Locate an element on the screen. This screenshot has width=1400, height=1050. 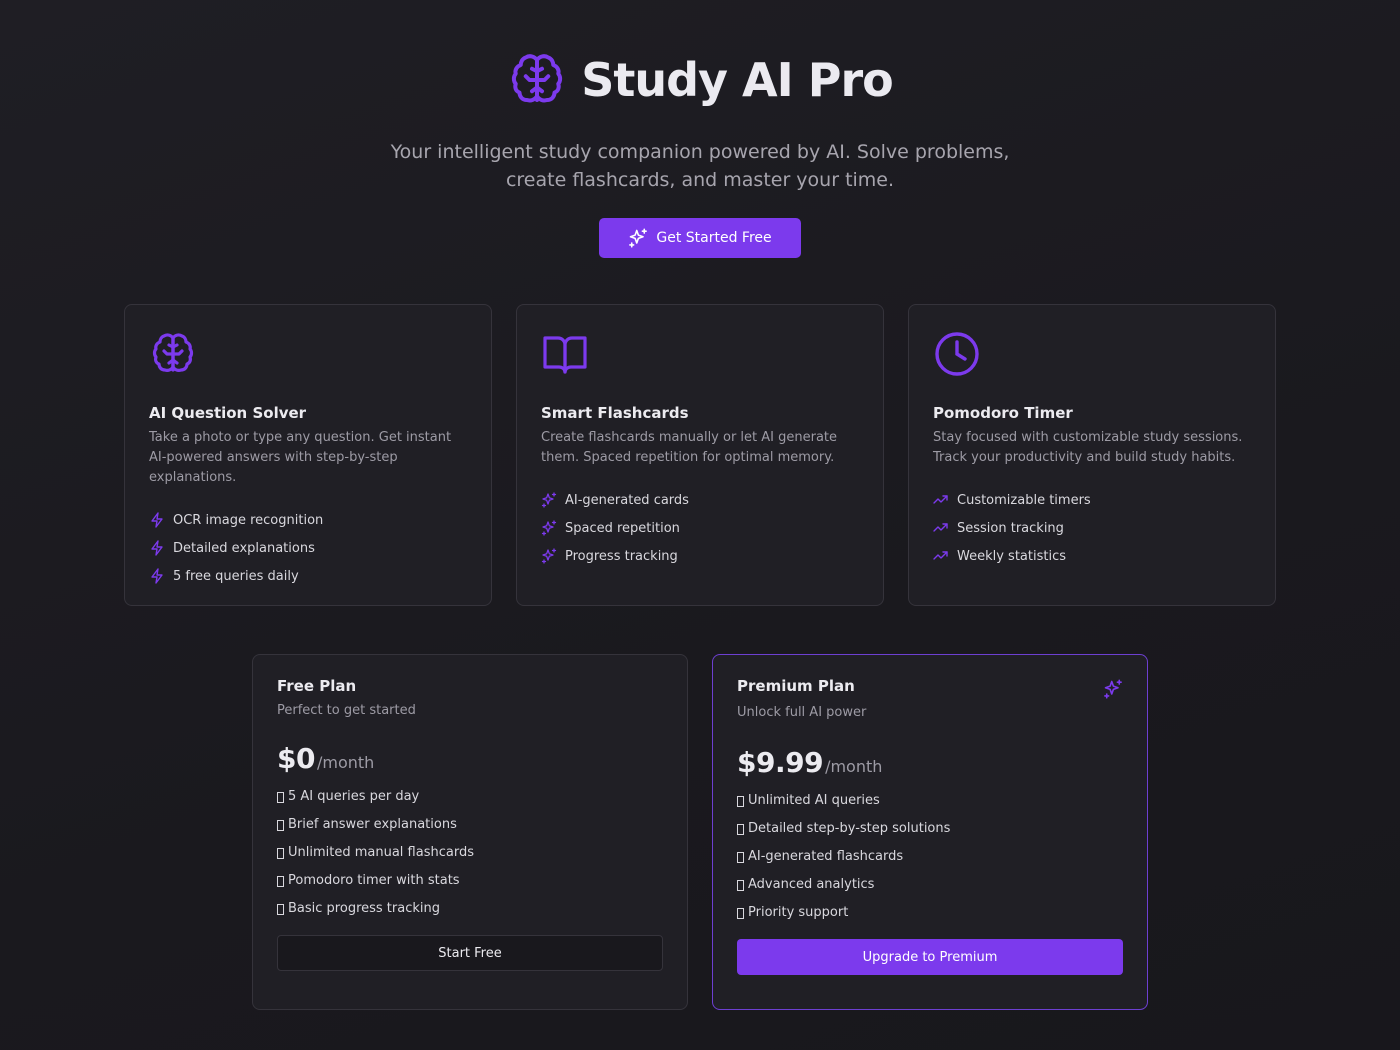
list-item: AI-generated cards is located at coordinates (700, 500).